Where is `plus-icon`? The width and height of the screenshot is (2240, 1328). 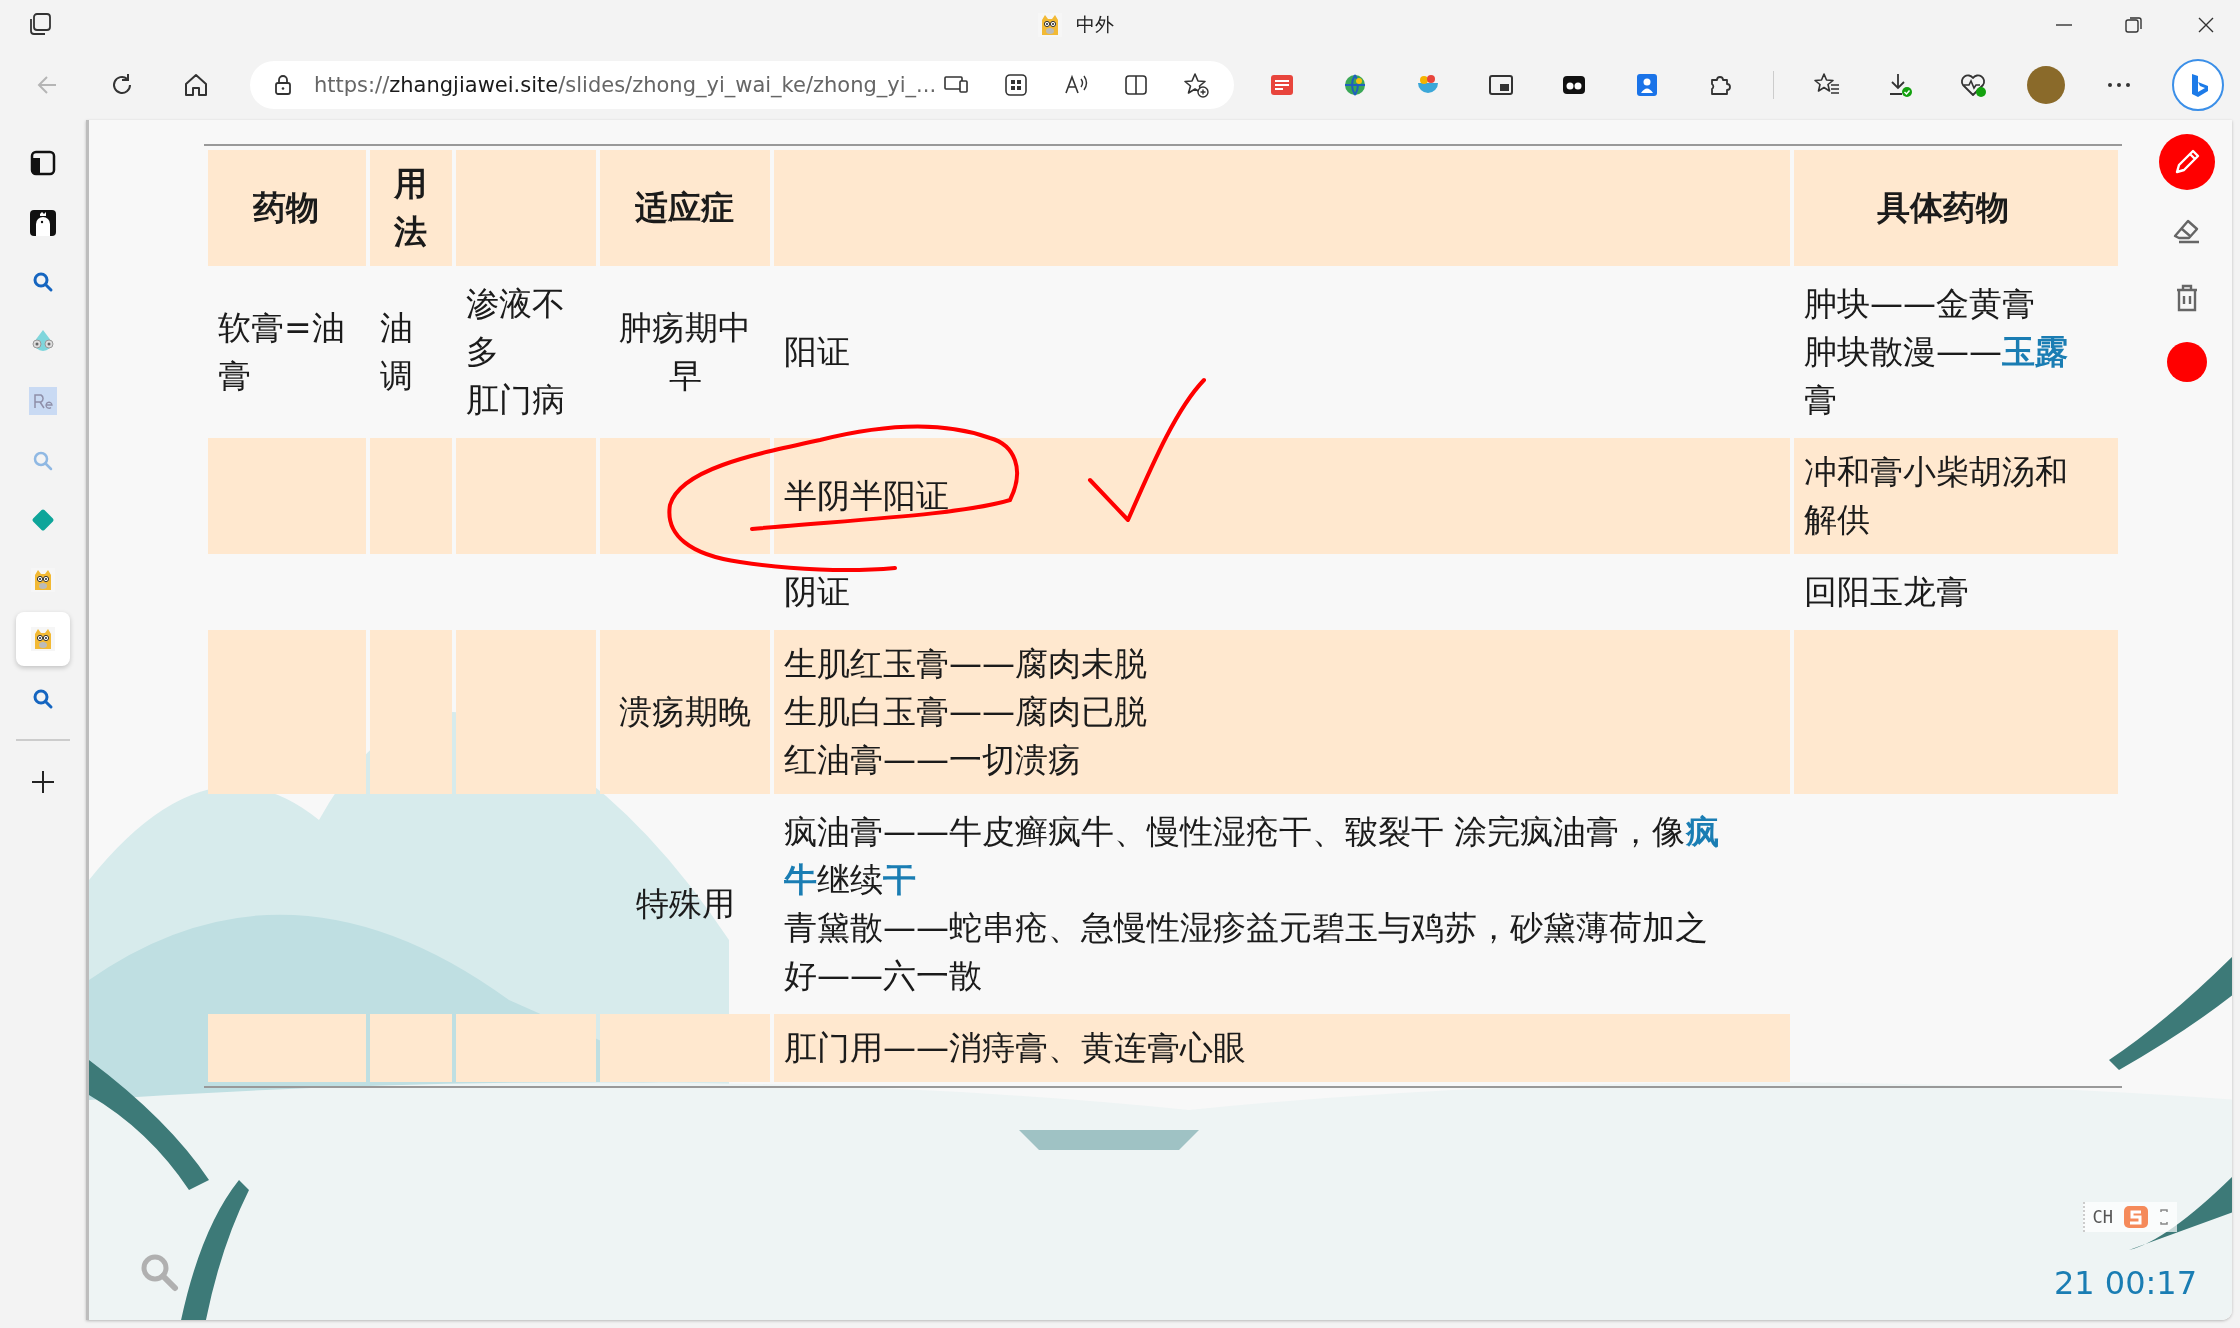
plus-icon is located at coordinates (43, 782).